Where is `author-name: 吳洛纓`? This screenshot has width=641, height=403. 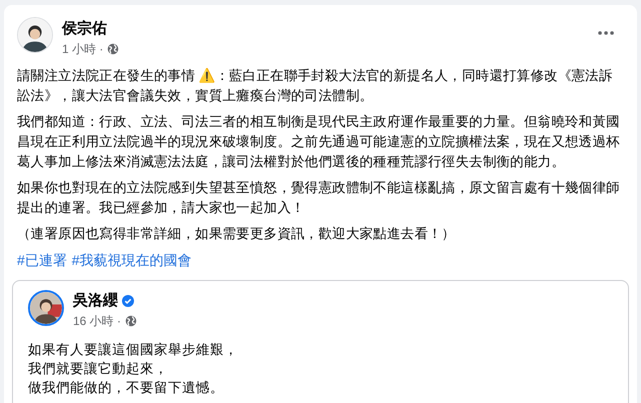 author-name: 吳洛纓 is located at coordinates (95, 301).